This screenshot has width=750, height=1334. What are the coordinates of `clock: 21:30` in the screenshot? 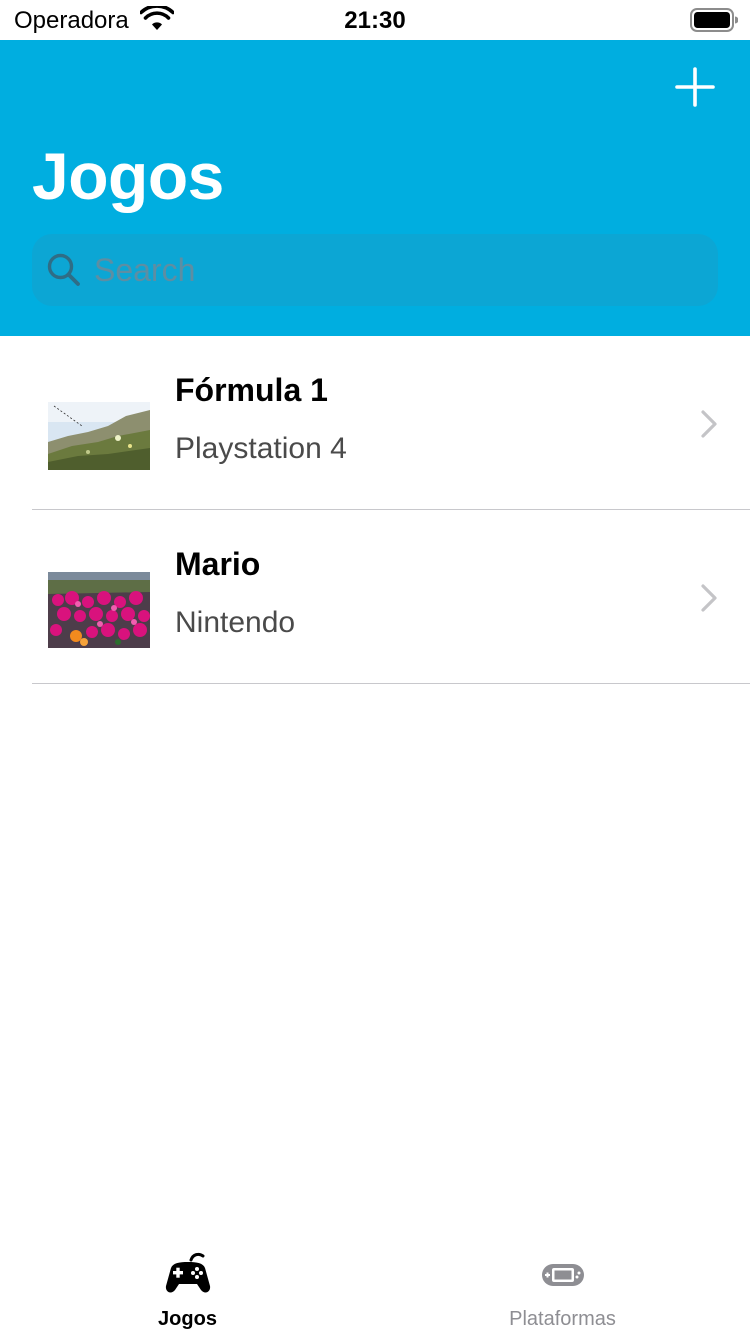 It's located at (375, 20).